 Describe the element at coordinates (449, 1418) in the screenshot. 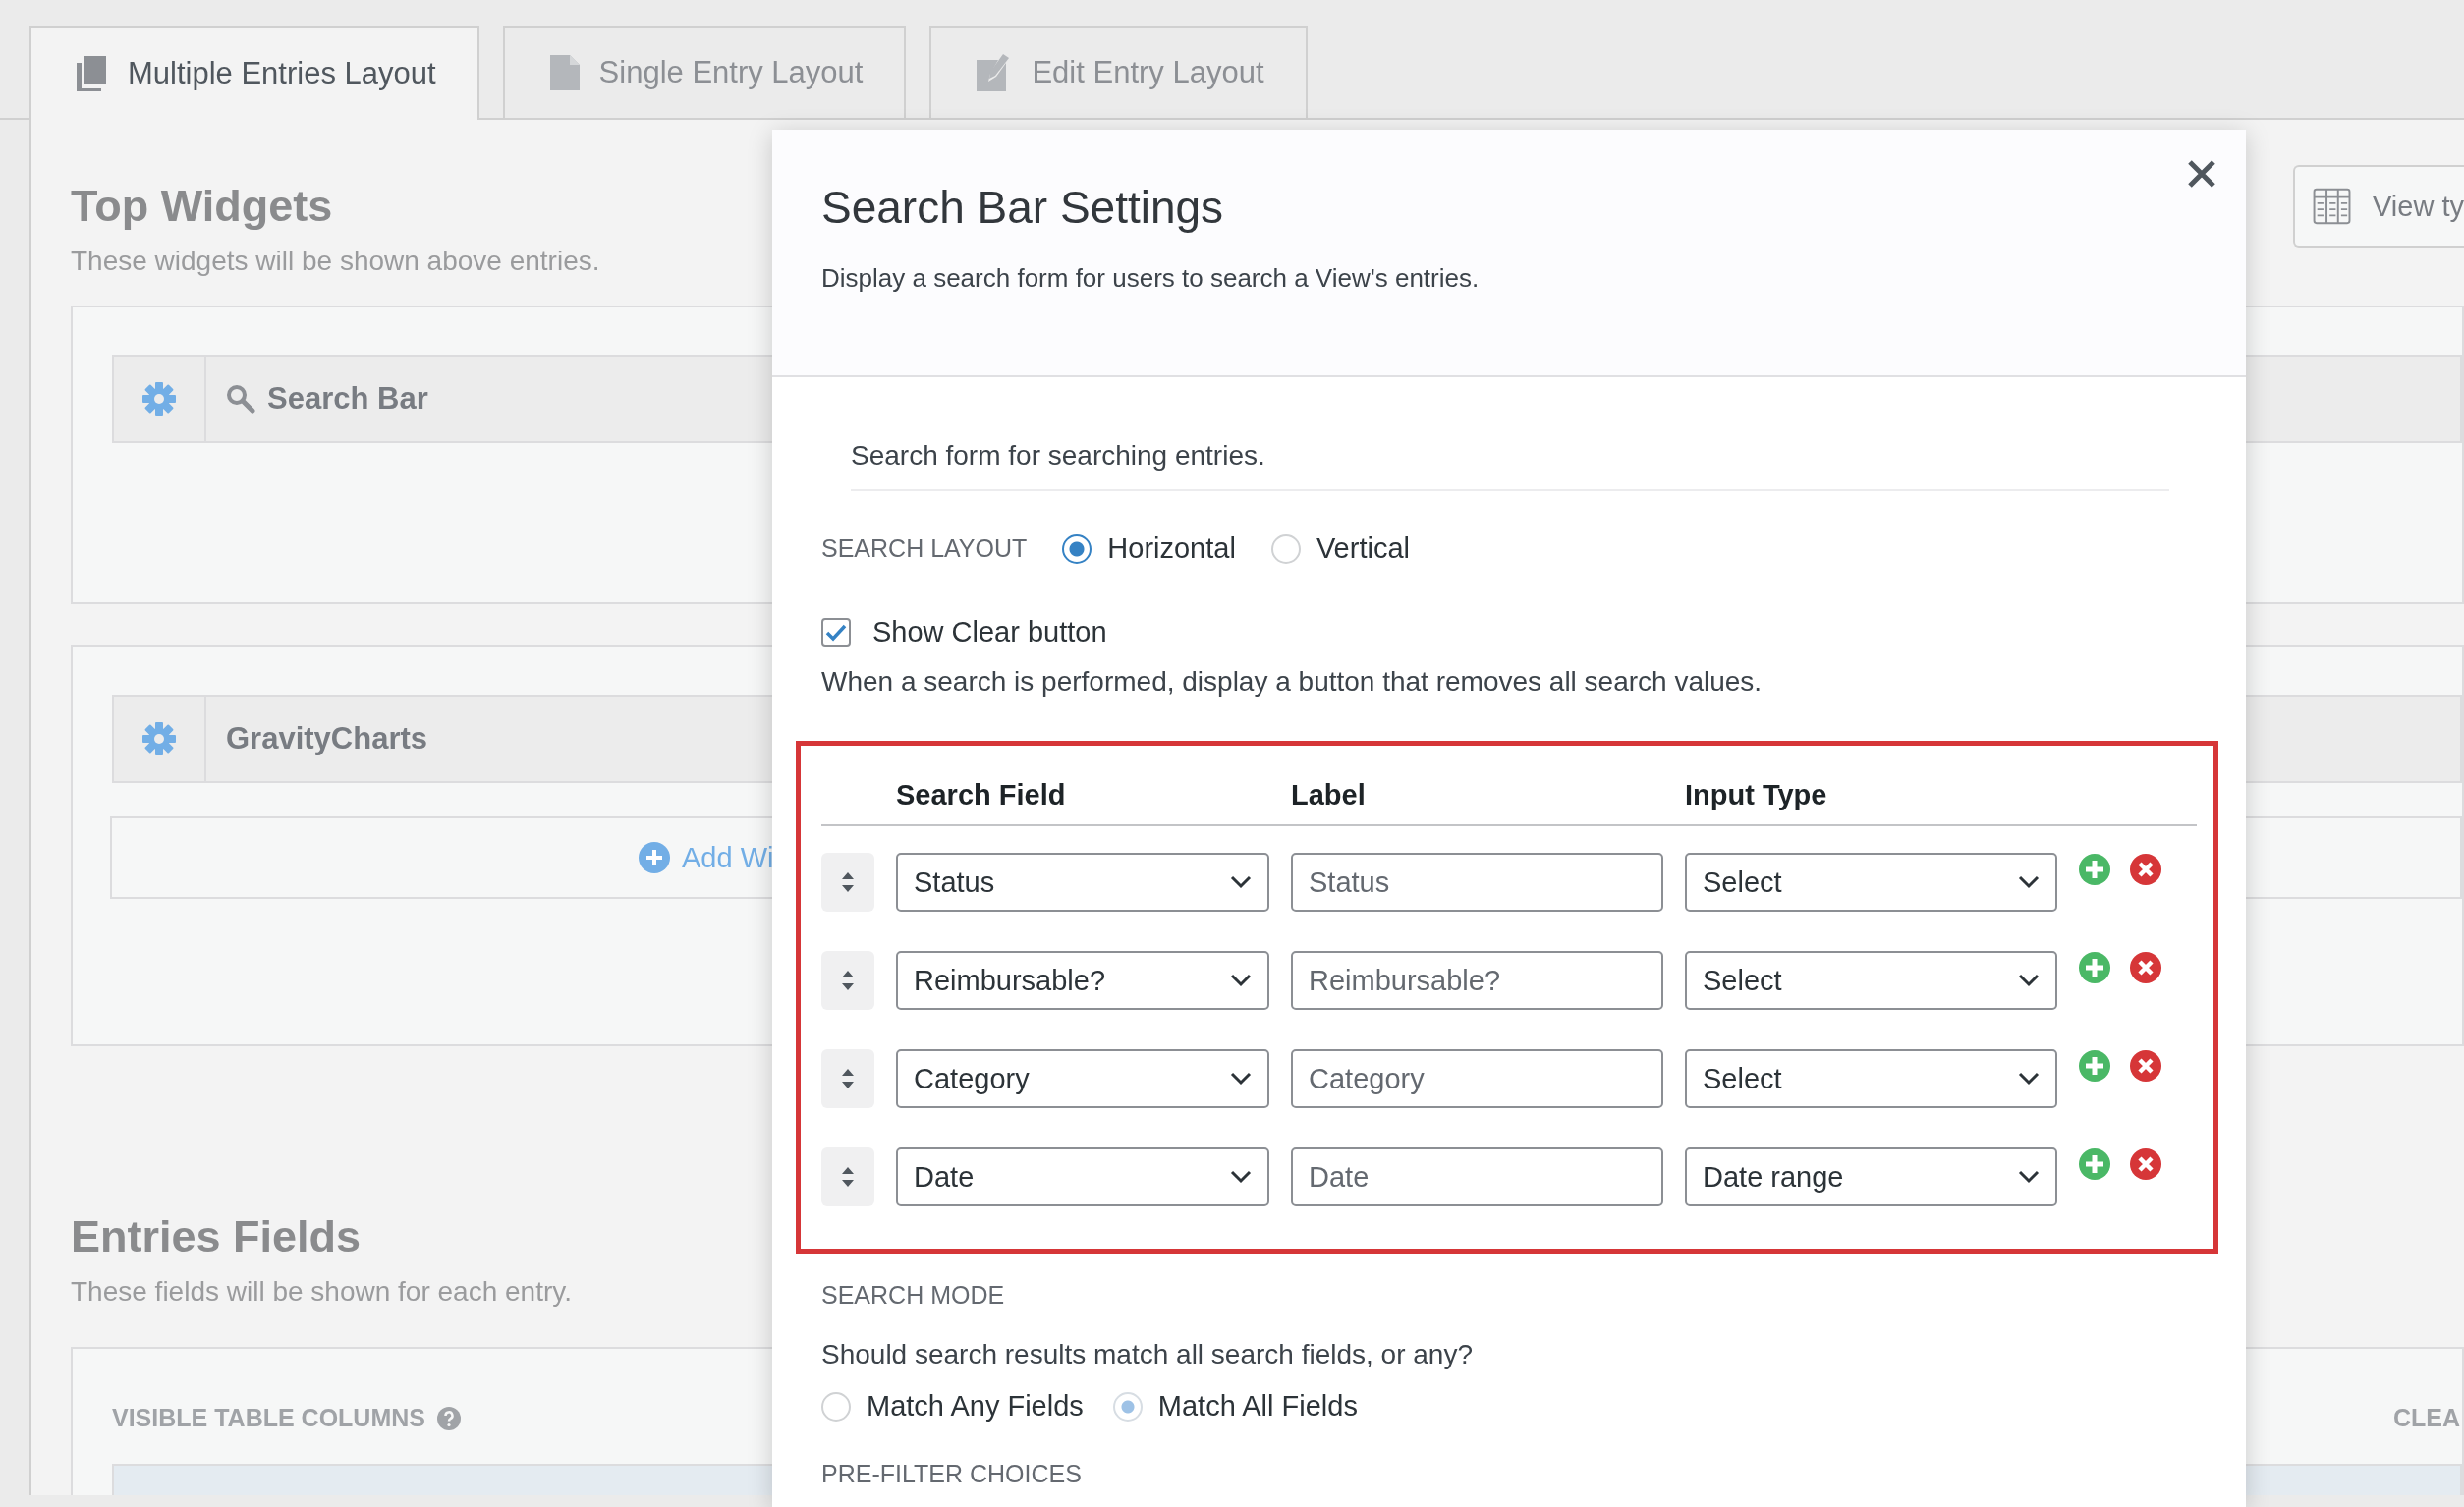

I see `help-icon` at that location.